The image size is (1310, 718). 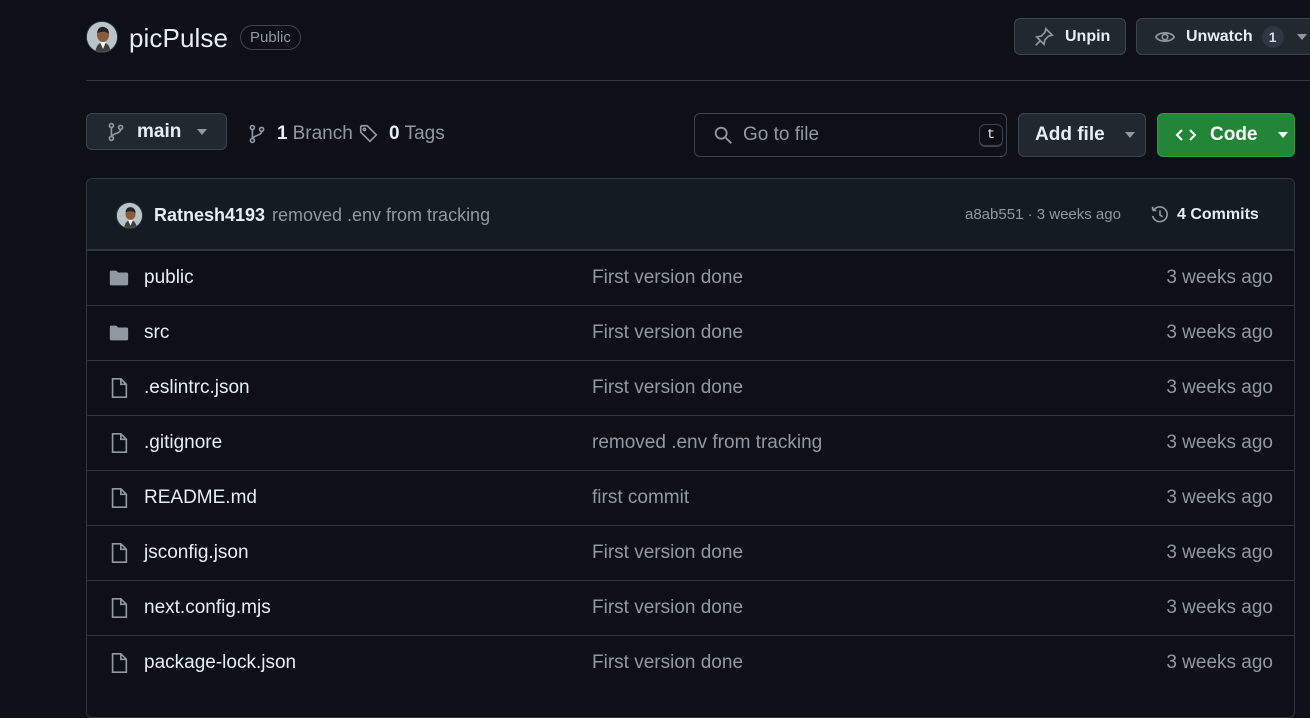 What do you see at coordinates (178, 38) in the screenshot?
I see `repository-name: picPulse` at bounding box center [178, 38].